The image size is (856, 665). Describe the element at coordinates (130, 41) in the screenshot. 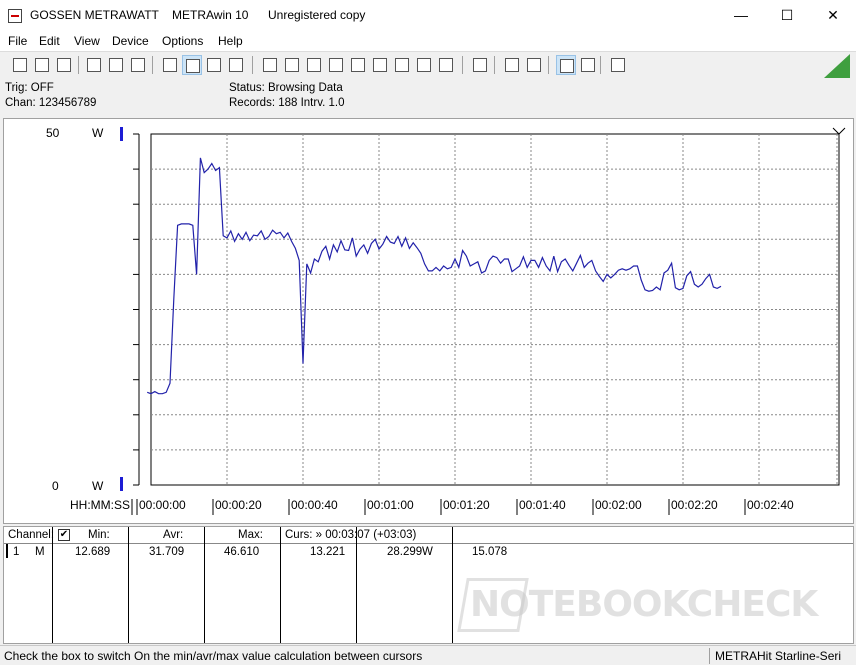

I see `menu-device: Device` at that location.